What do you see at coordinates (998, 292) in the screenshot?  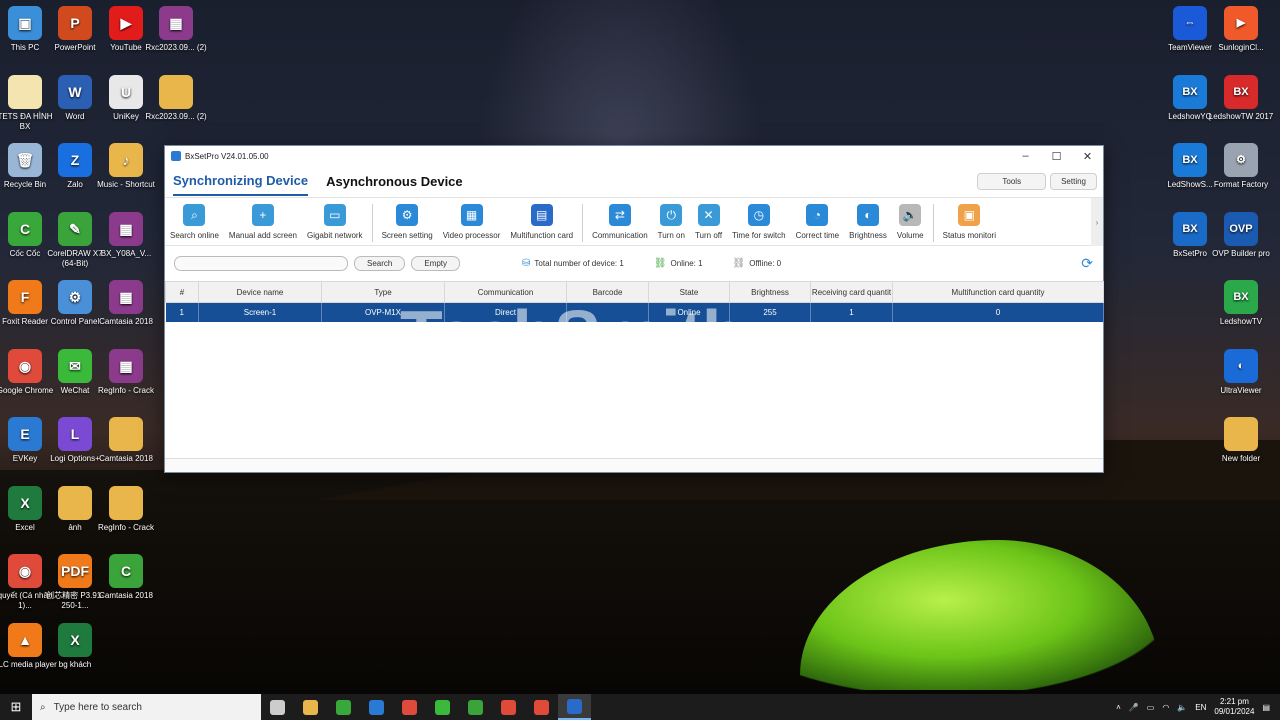 I see `column-header-multifunction-card-quantity: Multifunction card quantity` at bounding box center [998, 292].